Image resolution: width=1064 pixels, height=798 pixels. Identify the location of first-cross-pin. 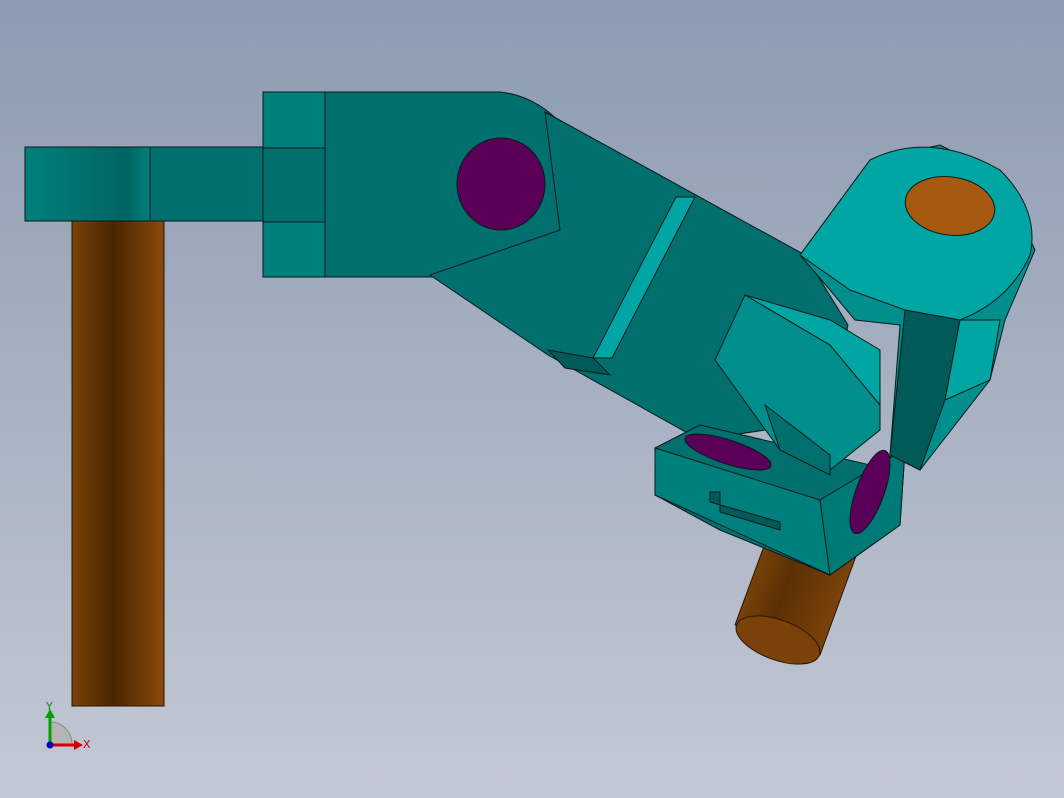
(501, 184).